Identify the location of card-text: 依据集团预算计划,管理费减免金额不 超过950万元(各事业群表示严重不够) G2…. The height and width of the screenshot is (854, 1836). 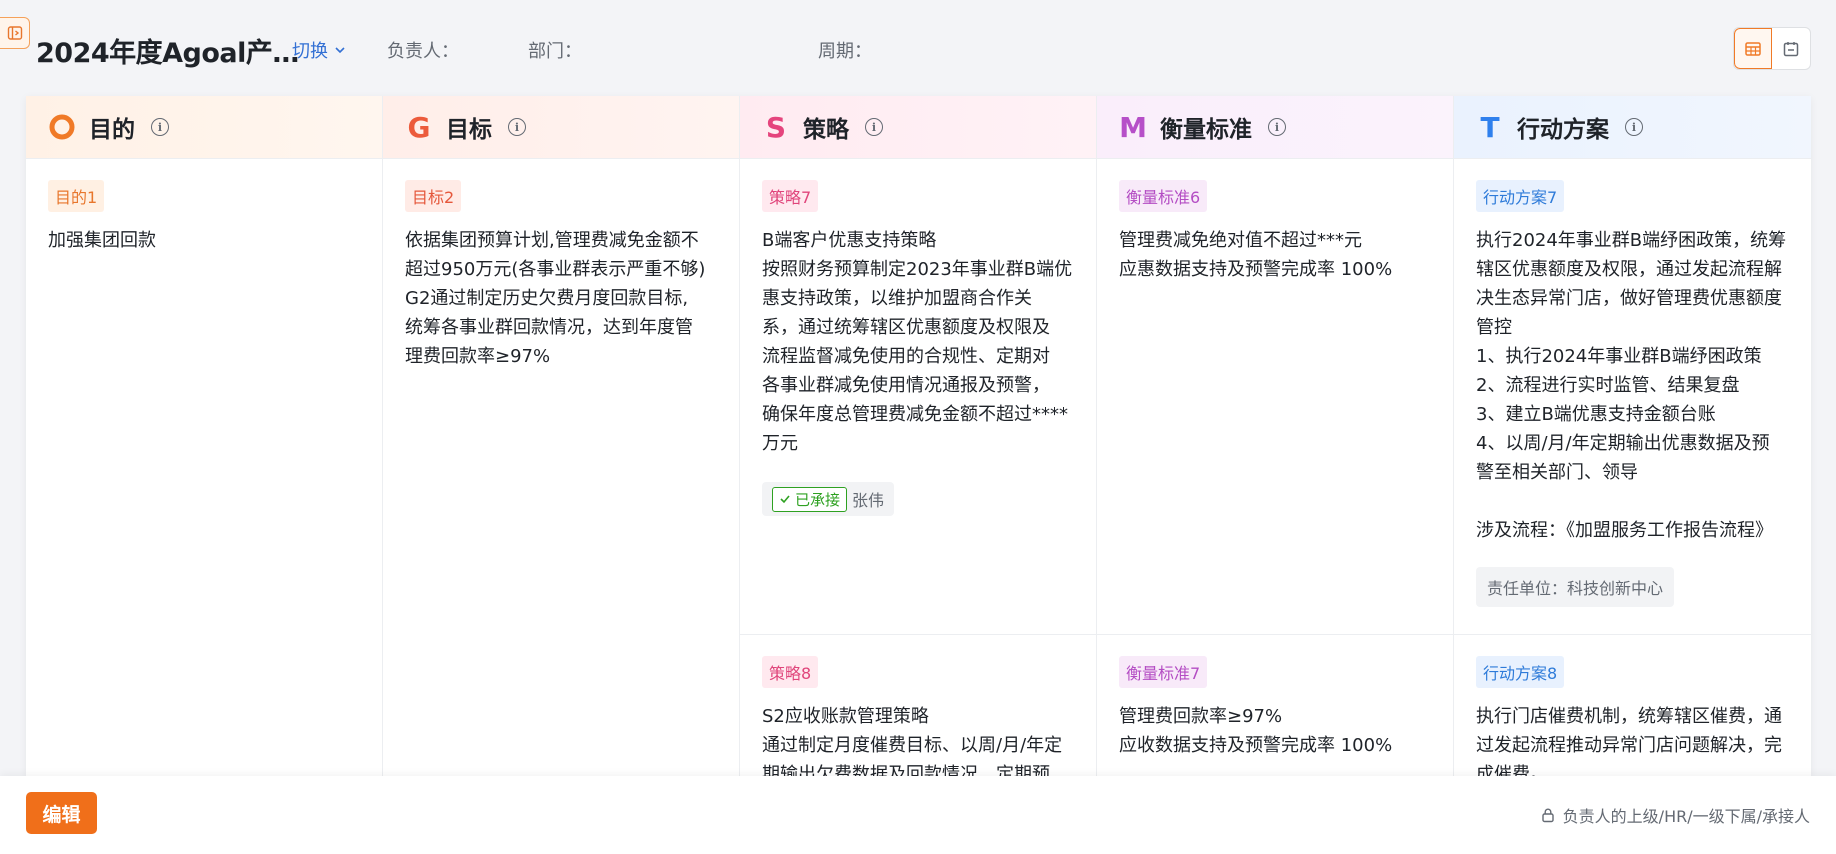
(555, 298).